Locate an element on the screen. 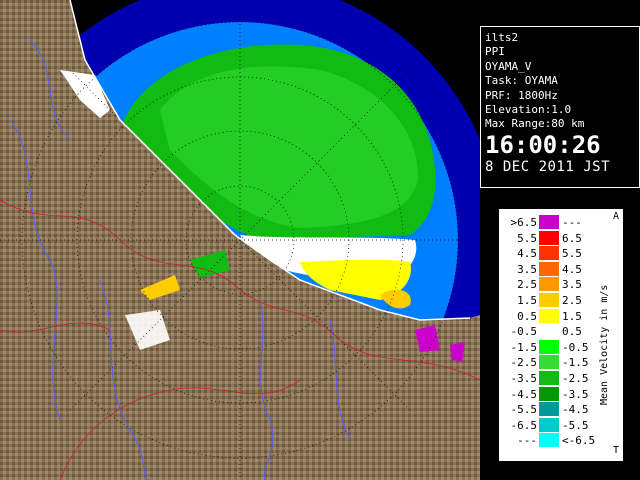 This screenshot has width=640, height=480. legend-mark-bottom: T is located at coordinates (616, 450).